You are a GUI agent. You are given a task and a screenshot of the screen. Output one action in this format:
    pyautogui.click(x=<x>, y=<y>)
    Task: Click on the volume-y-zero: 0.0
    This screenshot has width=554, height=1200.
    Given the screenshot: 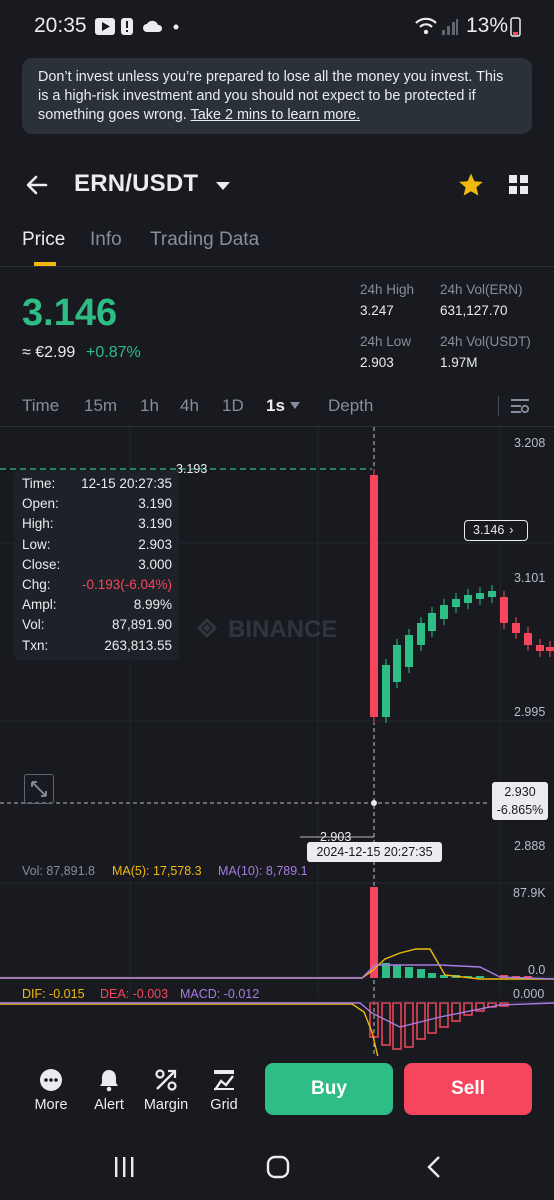 What is the action you would take?
    pyautogui.click(x=537, y=970)
    